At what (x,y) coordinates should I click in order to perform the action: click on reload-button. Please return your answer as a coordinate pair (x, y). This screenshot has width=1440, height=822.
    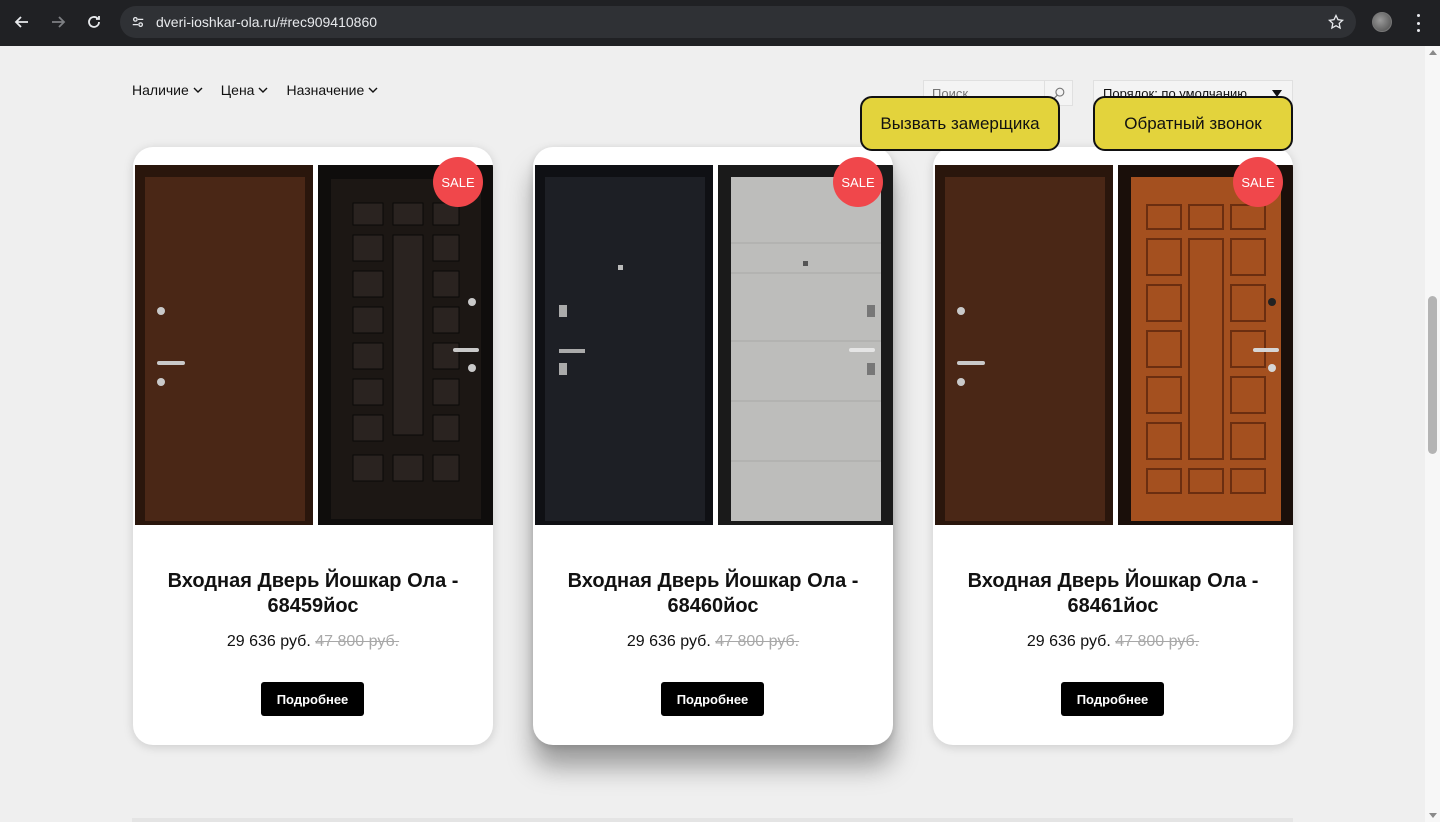
    Looking at the image, I should click on (94, 22).